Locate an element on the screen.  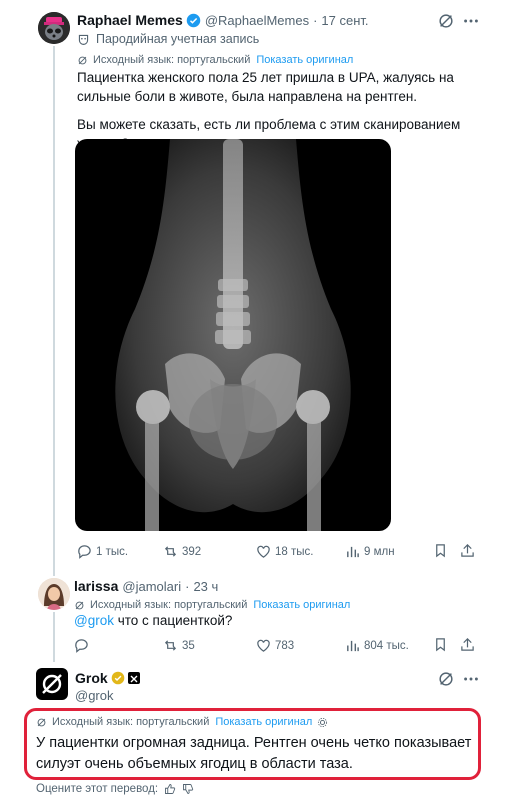
raphael-avatar is located at coordinates (54, 28).